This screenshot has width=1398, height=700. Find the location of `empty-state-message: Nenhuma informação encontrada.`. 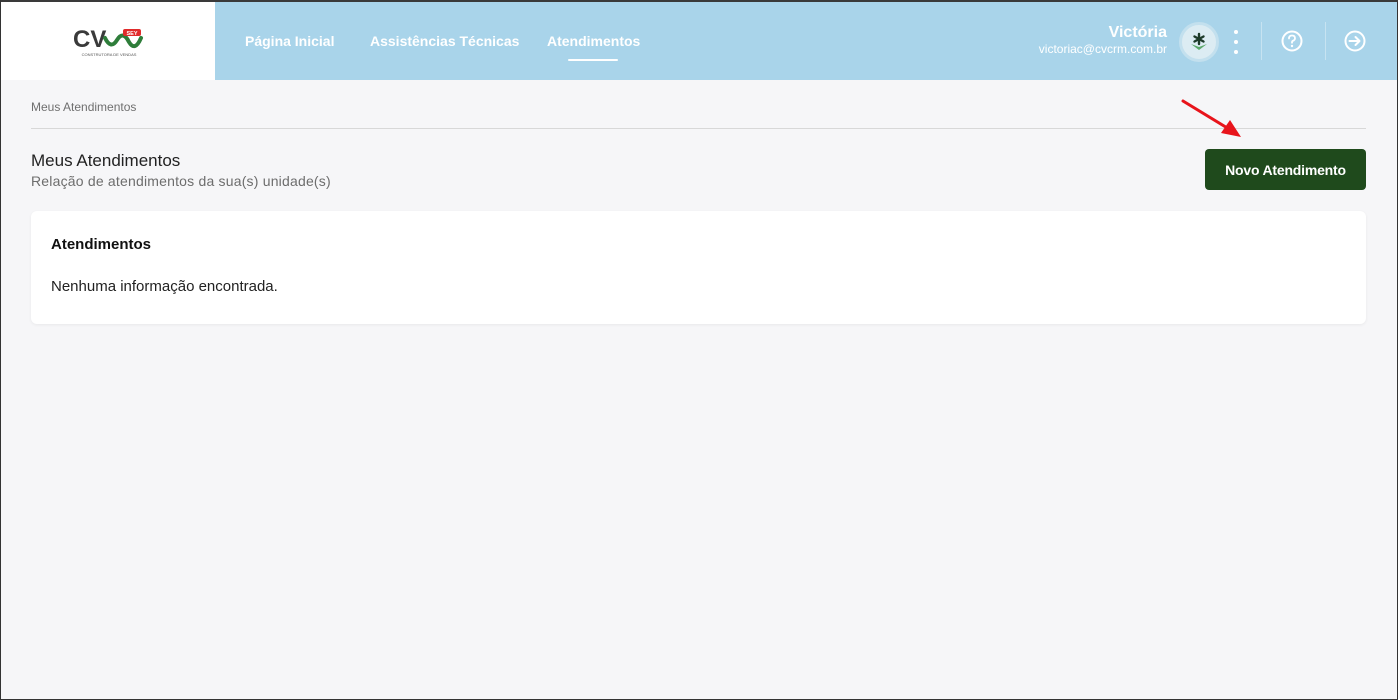

empty-state-message: Nenhuma informação encontrada. is located at coordinates (164, 286).